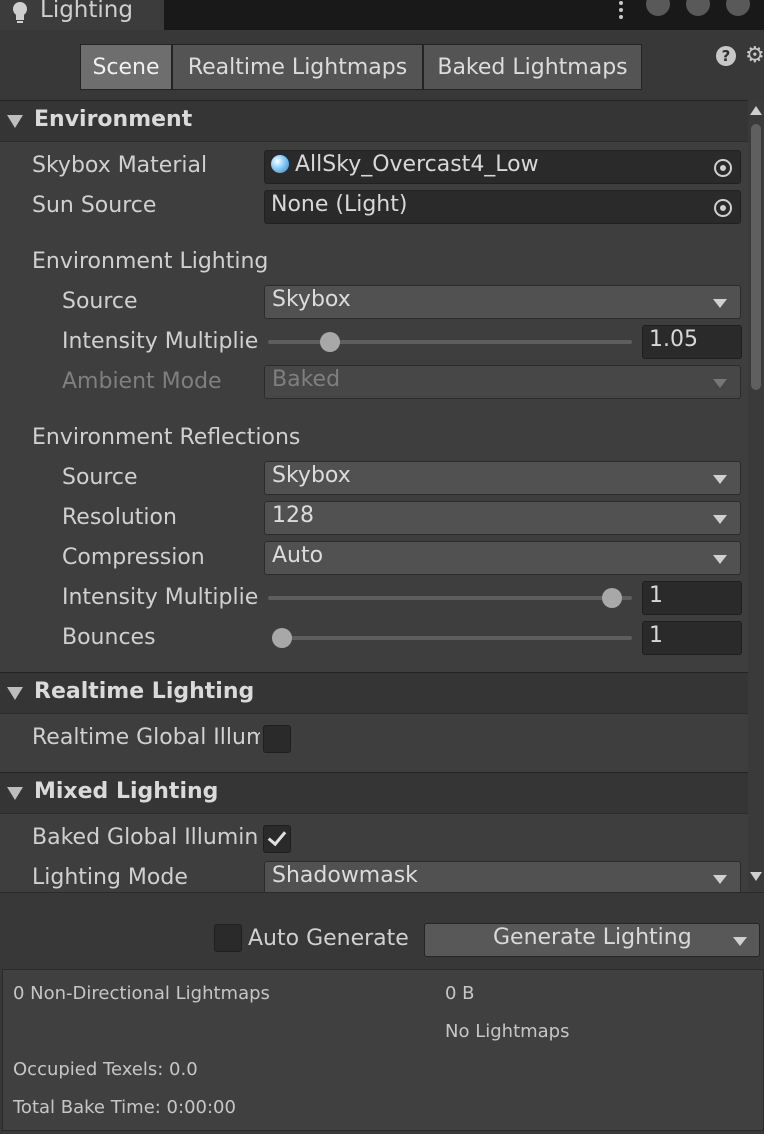 The image size is (764, 1134). I want to click on env-lighting-source-label: Source, so click(100, 301).